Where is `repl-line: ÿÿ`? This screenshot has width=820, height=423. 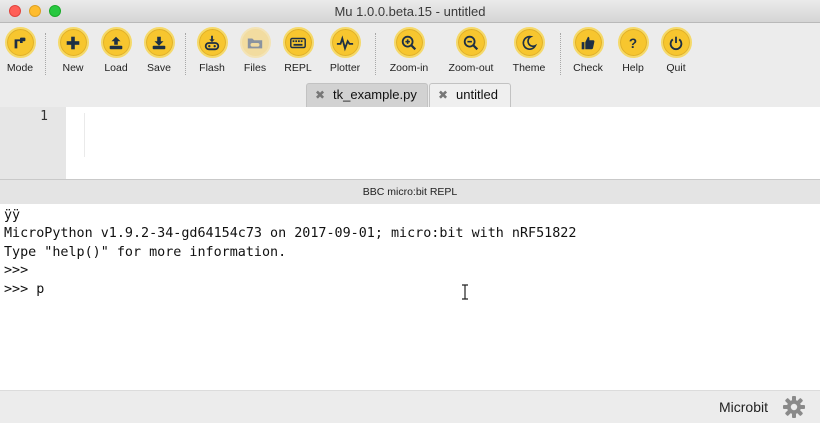
repl-line: ÿÿ is located at coordinates (12, 215).